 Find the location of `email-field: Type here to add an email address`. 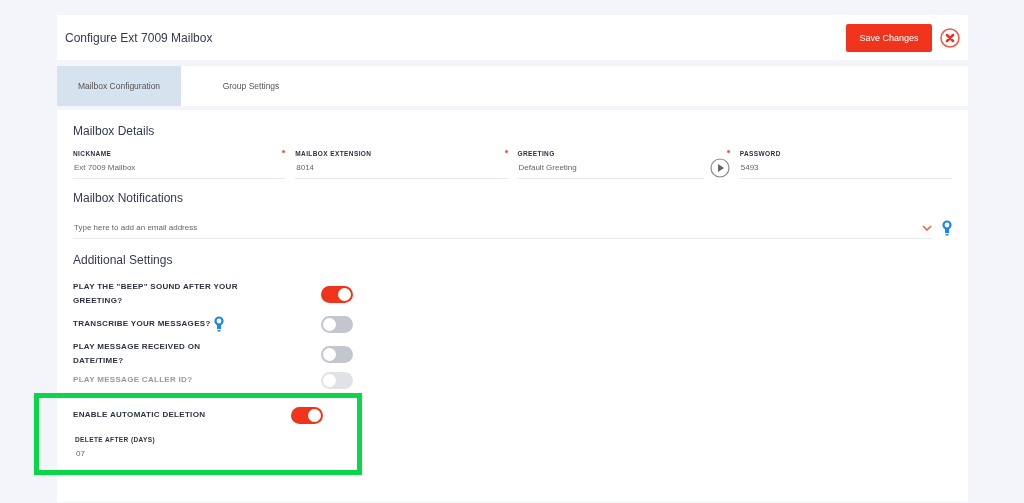

email-field: Type here to add an email address is located at coordinates (497, 227).